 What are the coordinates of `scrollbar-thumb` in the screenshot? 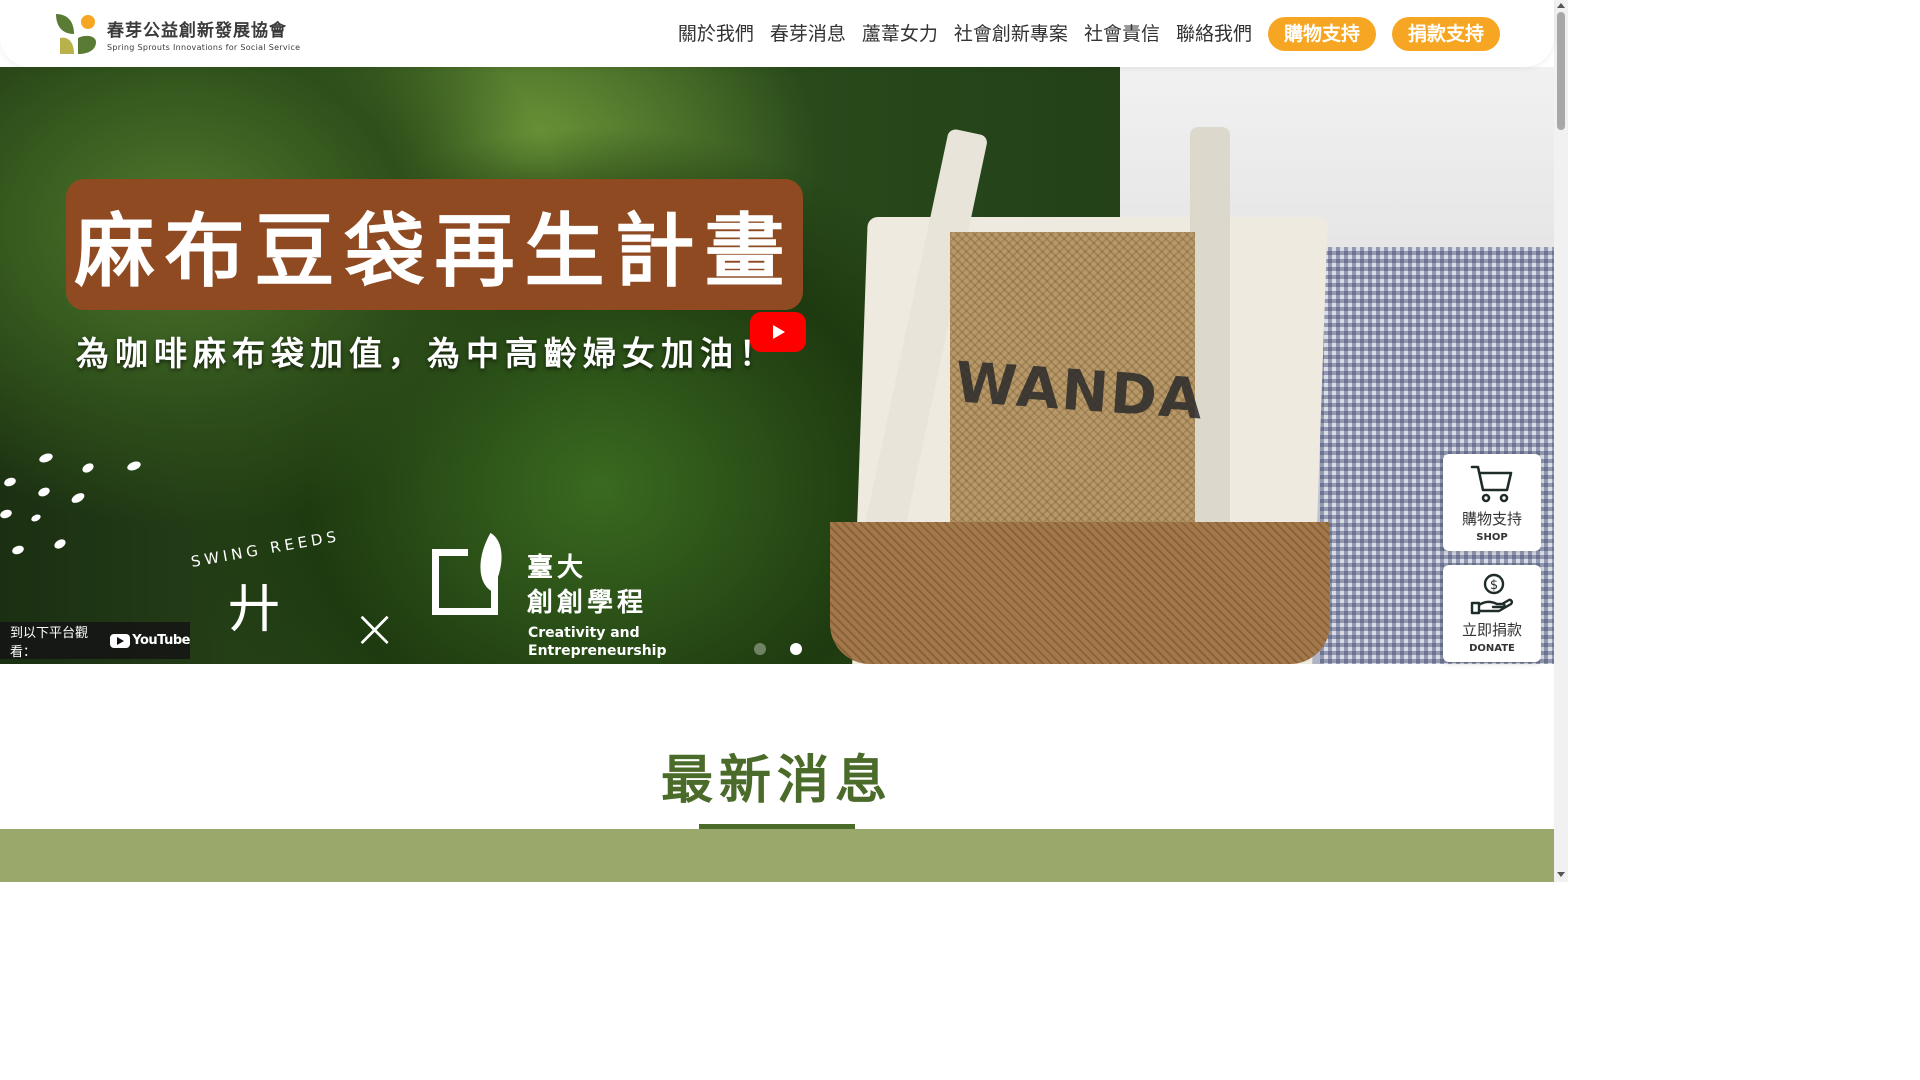 It's located at (1561, 71).